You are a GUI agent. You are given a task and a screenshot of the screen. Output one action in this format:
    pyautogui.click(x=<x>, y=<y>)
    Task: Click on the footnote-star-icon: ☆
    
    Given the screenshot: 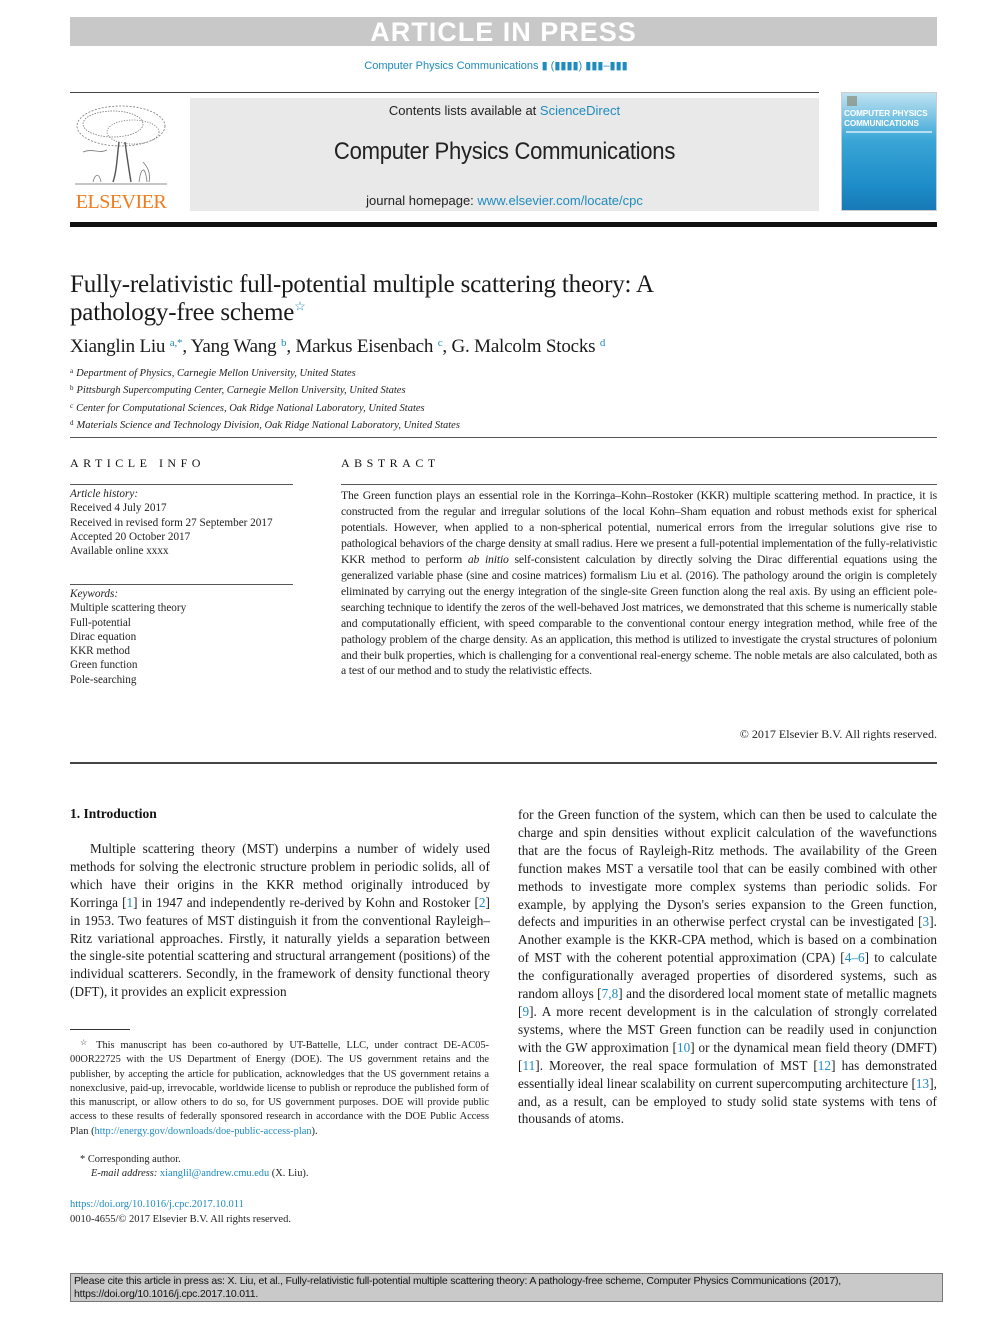 What is the action you would take?
    pyautogui.click(x=85, y=1042)
    